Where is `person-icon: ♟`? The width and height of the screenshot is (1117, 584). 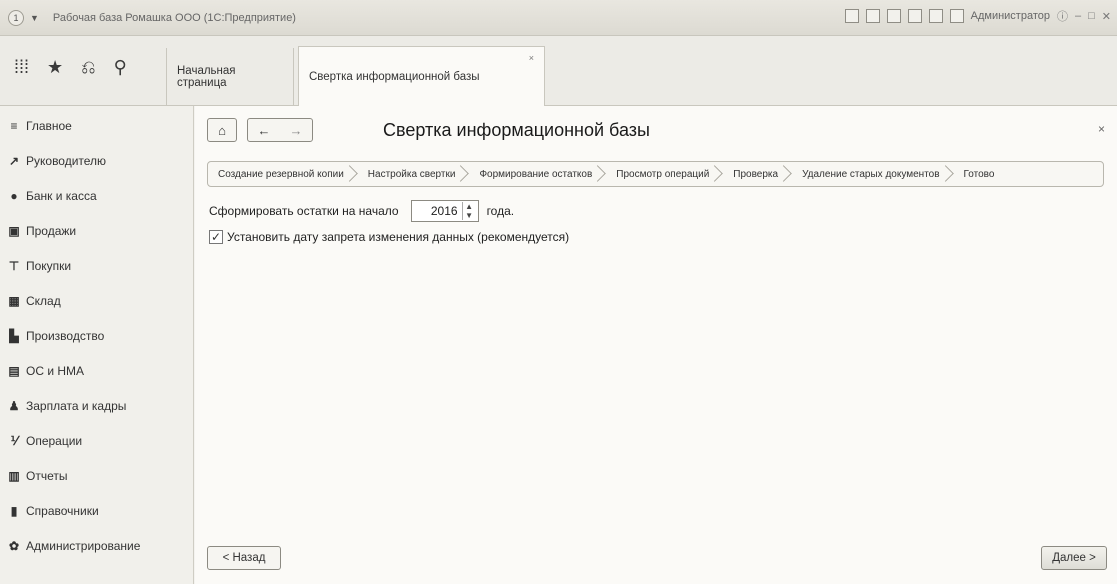
person-icon: ♟ is located at coordinates (14, 406).